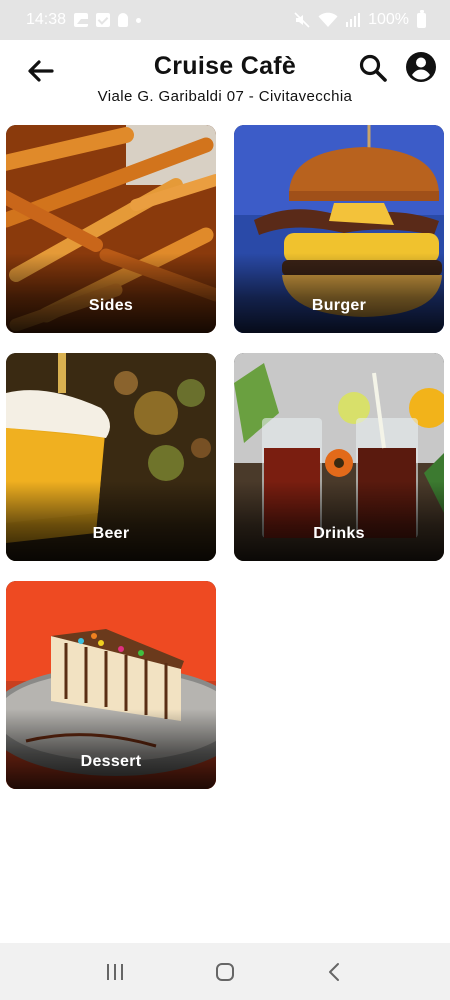 The height and width of the screenshot is (1000, 450). Describe the element at coordinates (225, 96) in the screenshot. I see `restaurant-address: Viale G. Garibaldi 07 - Civitavecchia` at that location.